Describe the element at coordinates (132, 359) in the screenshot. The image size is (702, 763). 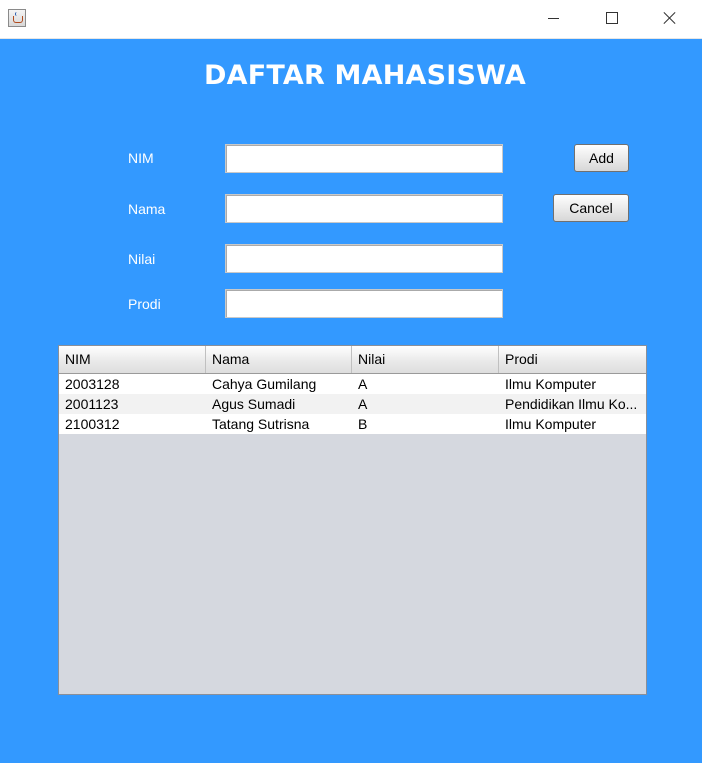
I see `column-header-nim: NIM` at that location.